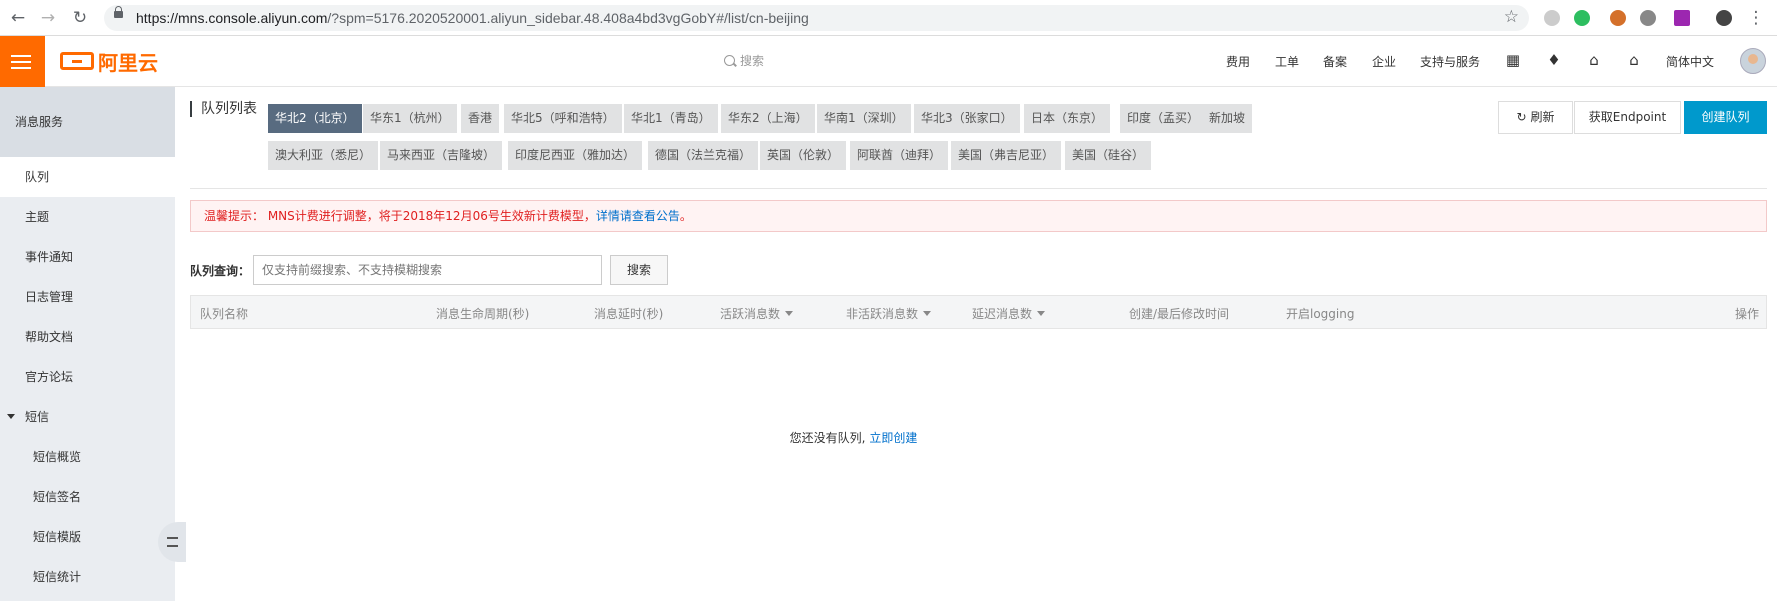 The width and height of the screenshot is (1777, 601). What do you see at coordinates (1554, 60) in the screenshot?
I see `bell-notification-icon: ♦` at bounding box center [1554, 60].